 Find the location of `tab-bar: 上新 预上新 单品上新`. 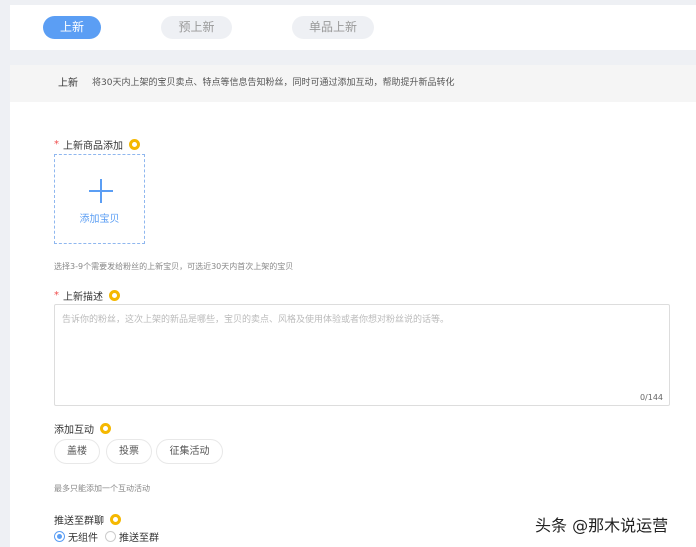

tab-bar: 上新 预上新 单品上新 is located at coordinates (353, 27).